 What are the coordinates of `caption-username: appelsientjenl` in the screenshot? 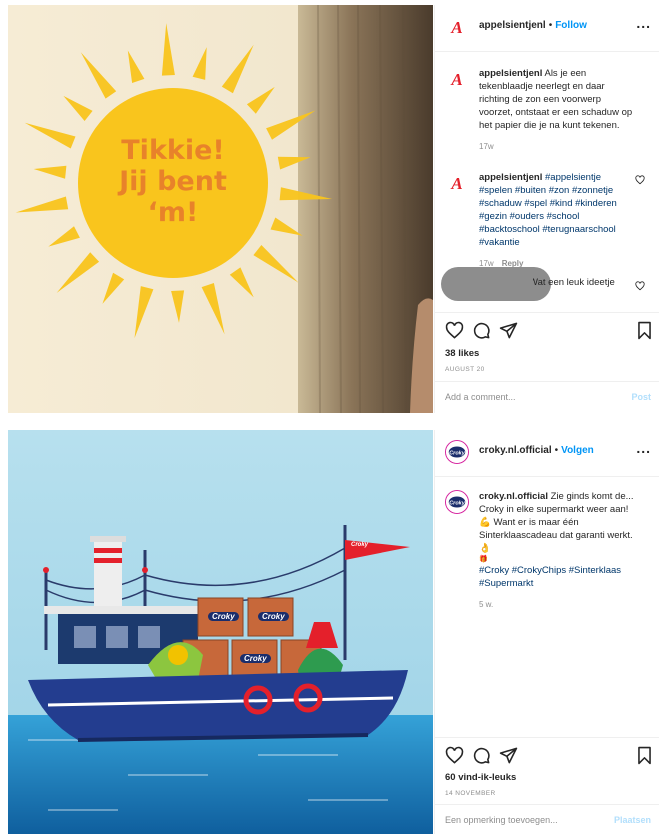 It's located at (510, 73).